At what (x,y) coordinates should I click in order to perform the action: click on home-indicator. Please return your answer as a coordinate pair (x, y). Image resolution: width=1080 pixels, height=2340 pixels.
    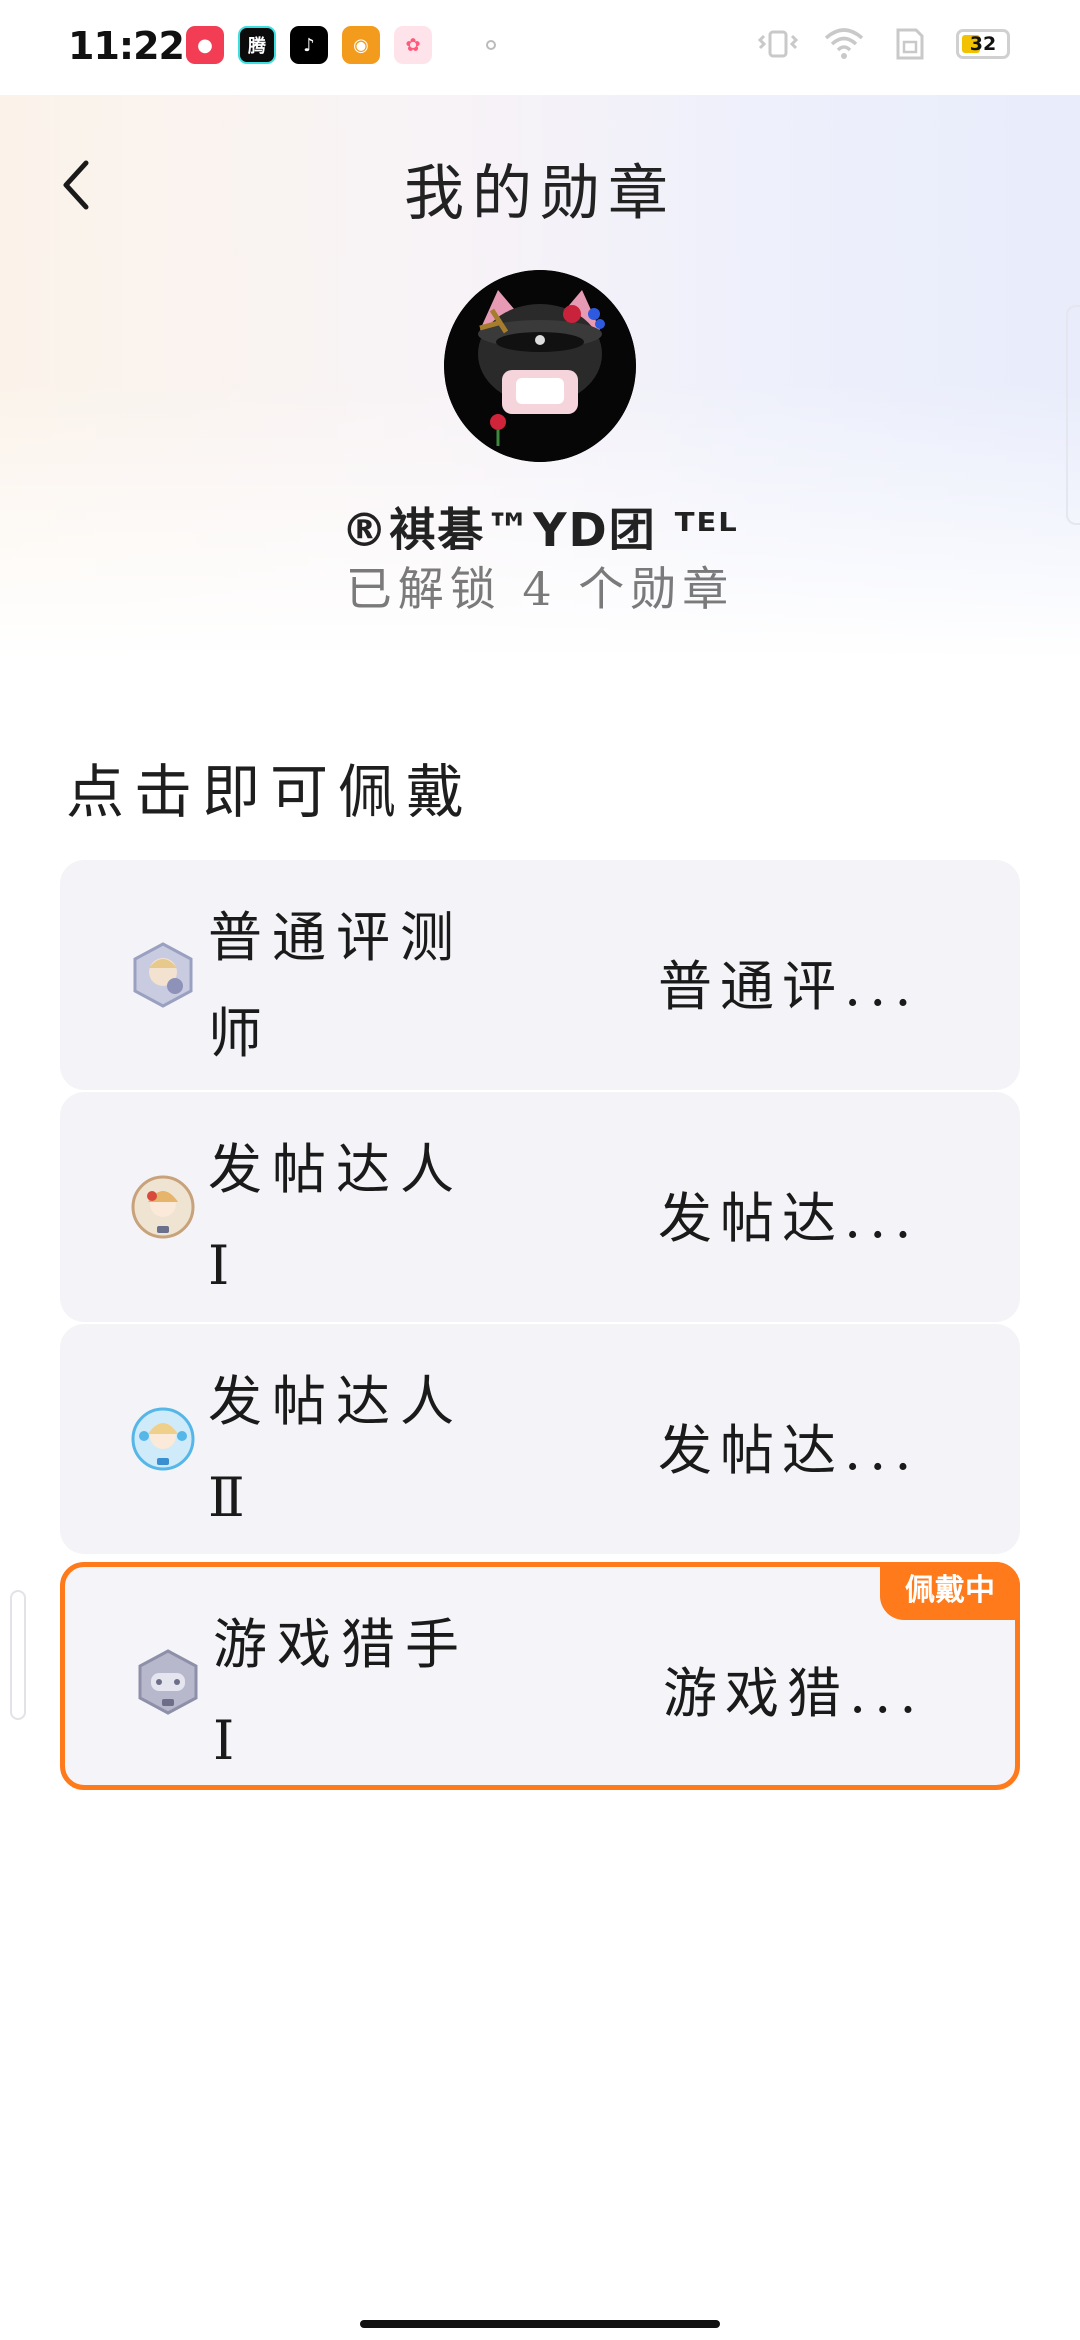
    Looking at the image, I should click on (540, 2324).